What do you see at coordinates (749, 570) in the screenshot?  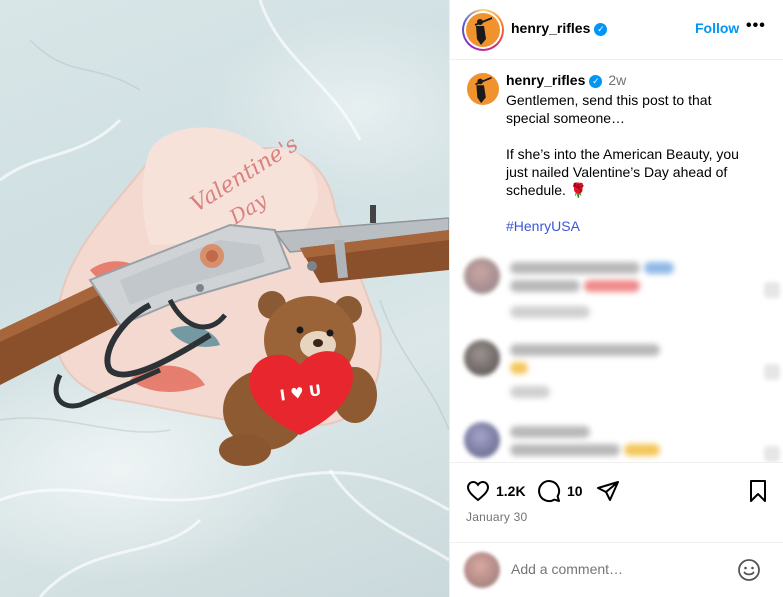 I see `emoji-icon` at bounding box center [749, 570].